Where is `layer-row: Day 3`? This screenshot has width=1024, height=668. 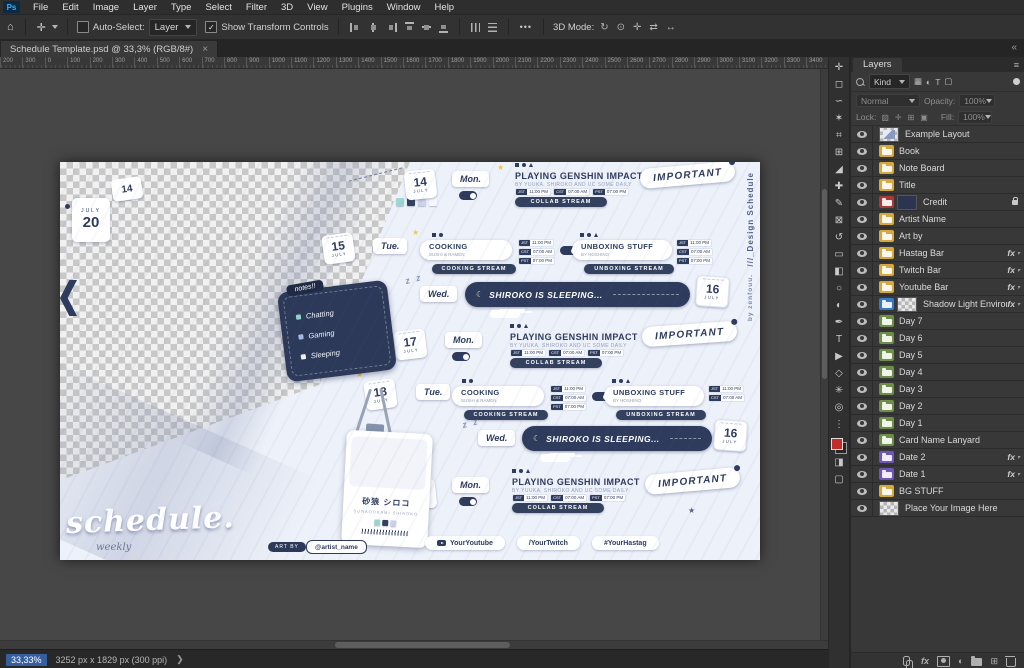
layer-row: Day 3 is located at coordinates (937, 389).